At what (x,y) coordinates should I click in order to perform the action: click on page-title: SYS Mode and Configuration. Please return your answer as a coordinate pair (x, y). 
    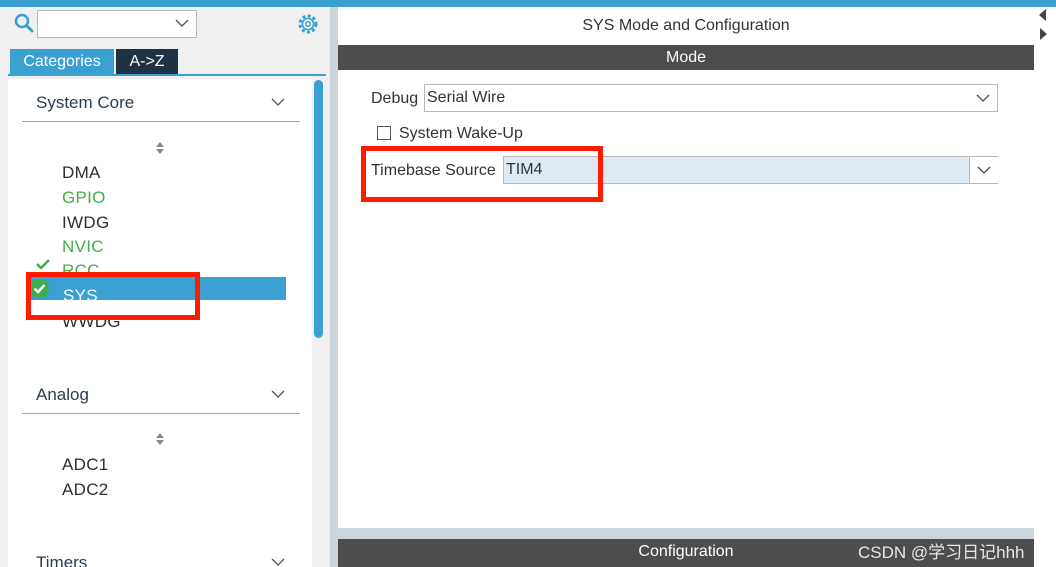
    Looking at the image, I should click on (686, 26).